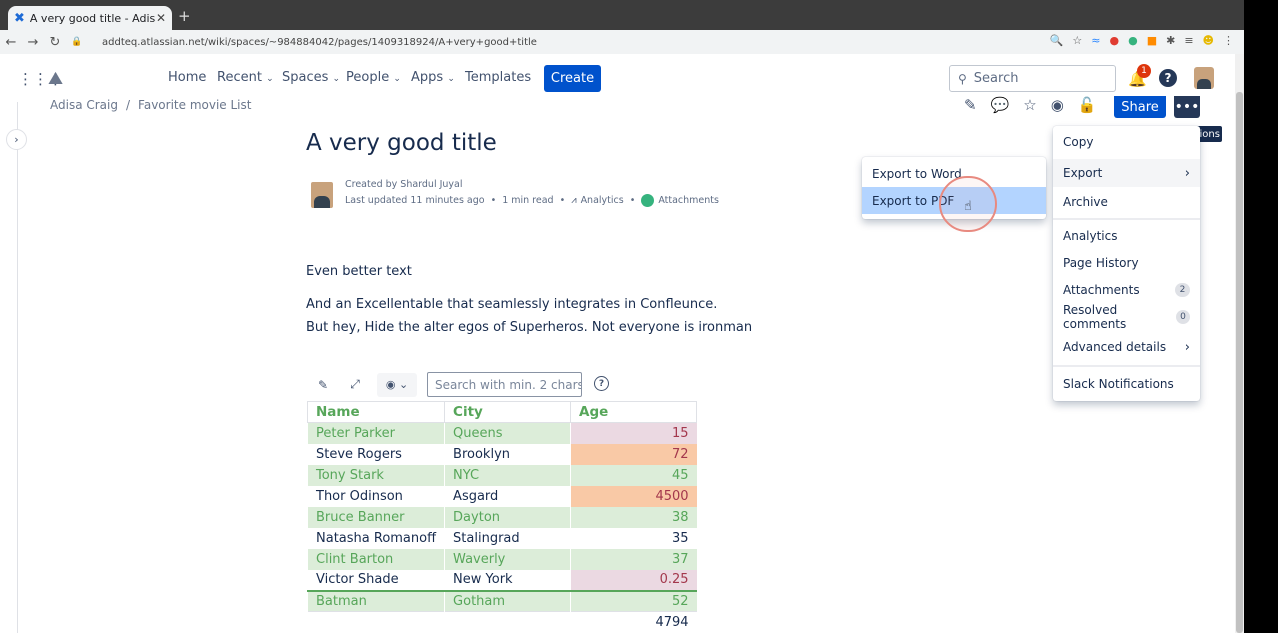 This screenshot has width=1278, height=633. Describe the element at coordinates (375, 601) in the screenshot. I see `table-cell: Batman` at that location.